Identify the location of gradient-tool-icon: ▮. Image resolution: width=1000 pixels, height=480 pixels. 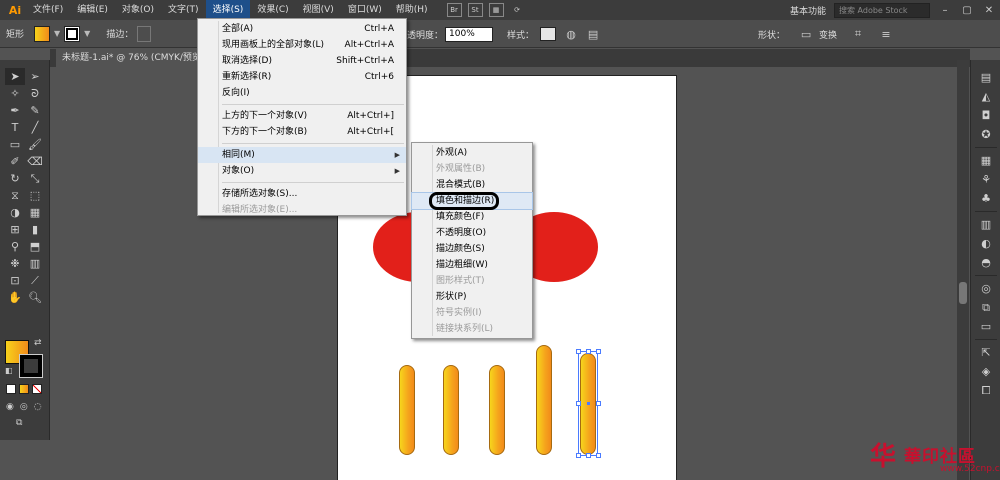
(35, 229).